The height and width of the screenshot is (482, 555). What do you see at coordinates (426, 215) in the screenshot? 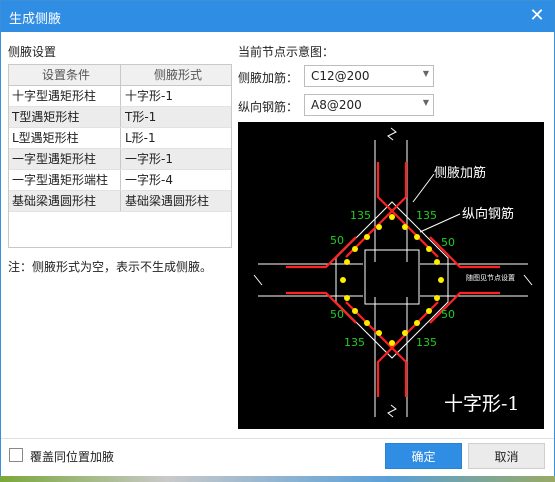
I see `hook-label-tr: 135` at bounding box center [426, 215].